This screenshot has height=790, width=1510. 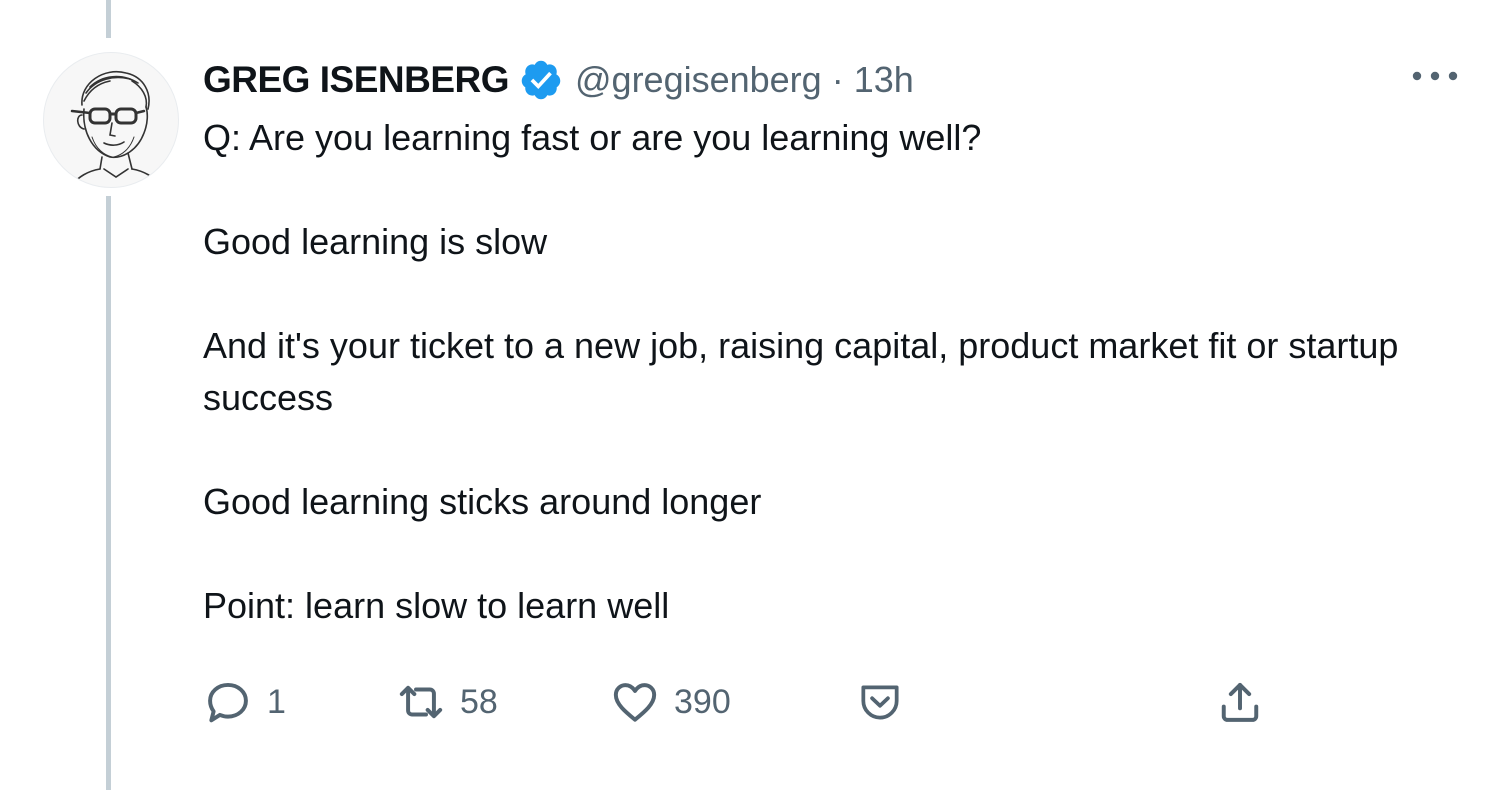 I want to click on thread-line-bottom, so click(x=108, y=493).